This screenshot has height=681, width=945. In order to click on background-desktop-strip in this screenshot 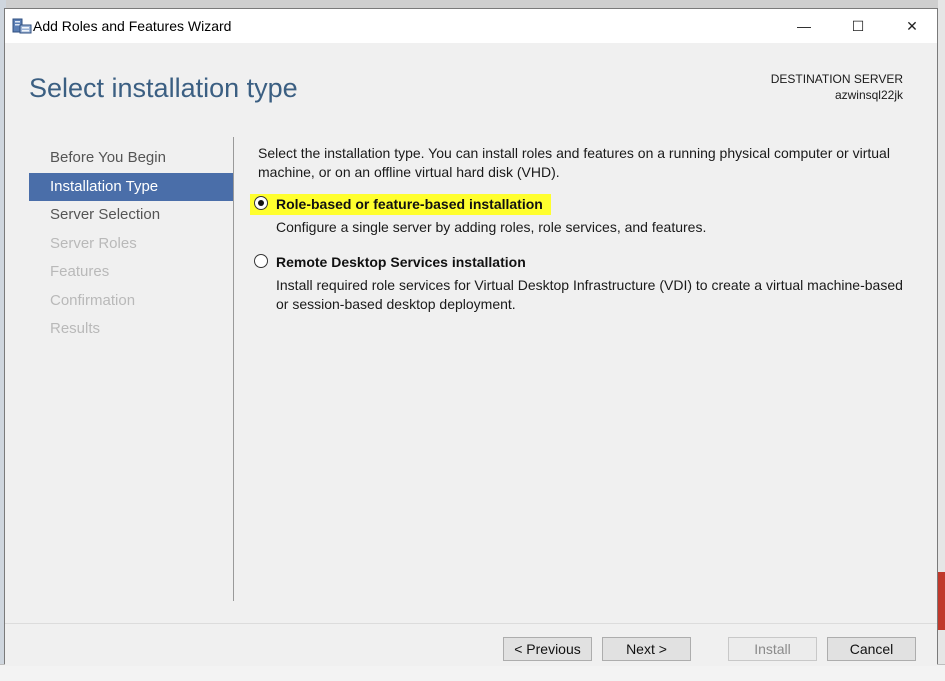, I will do `click(472, 4)`.